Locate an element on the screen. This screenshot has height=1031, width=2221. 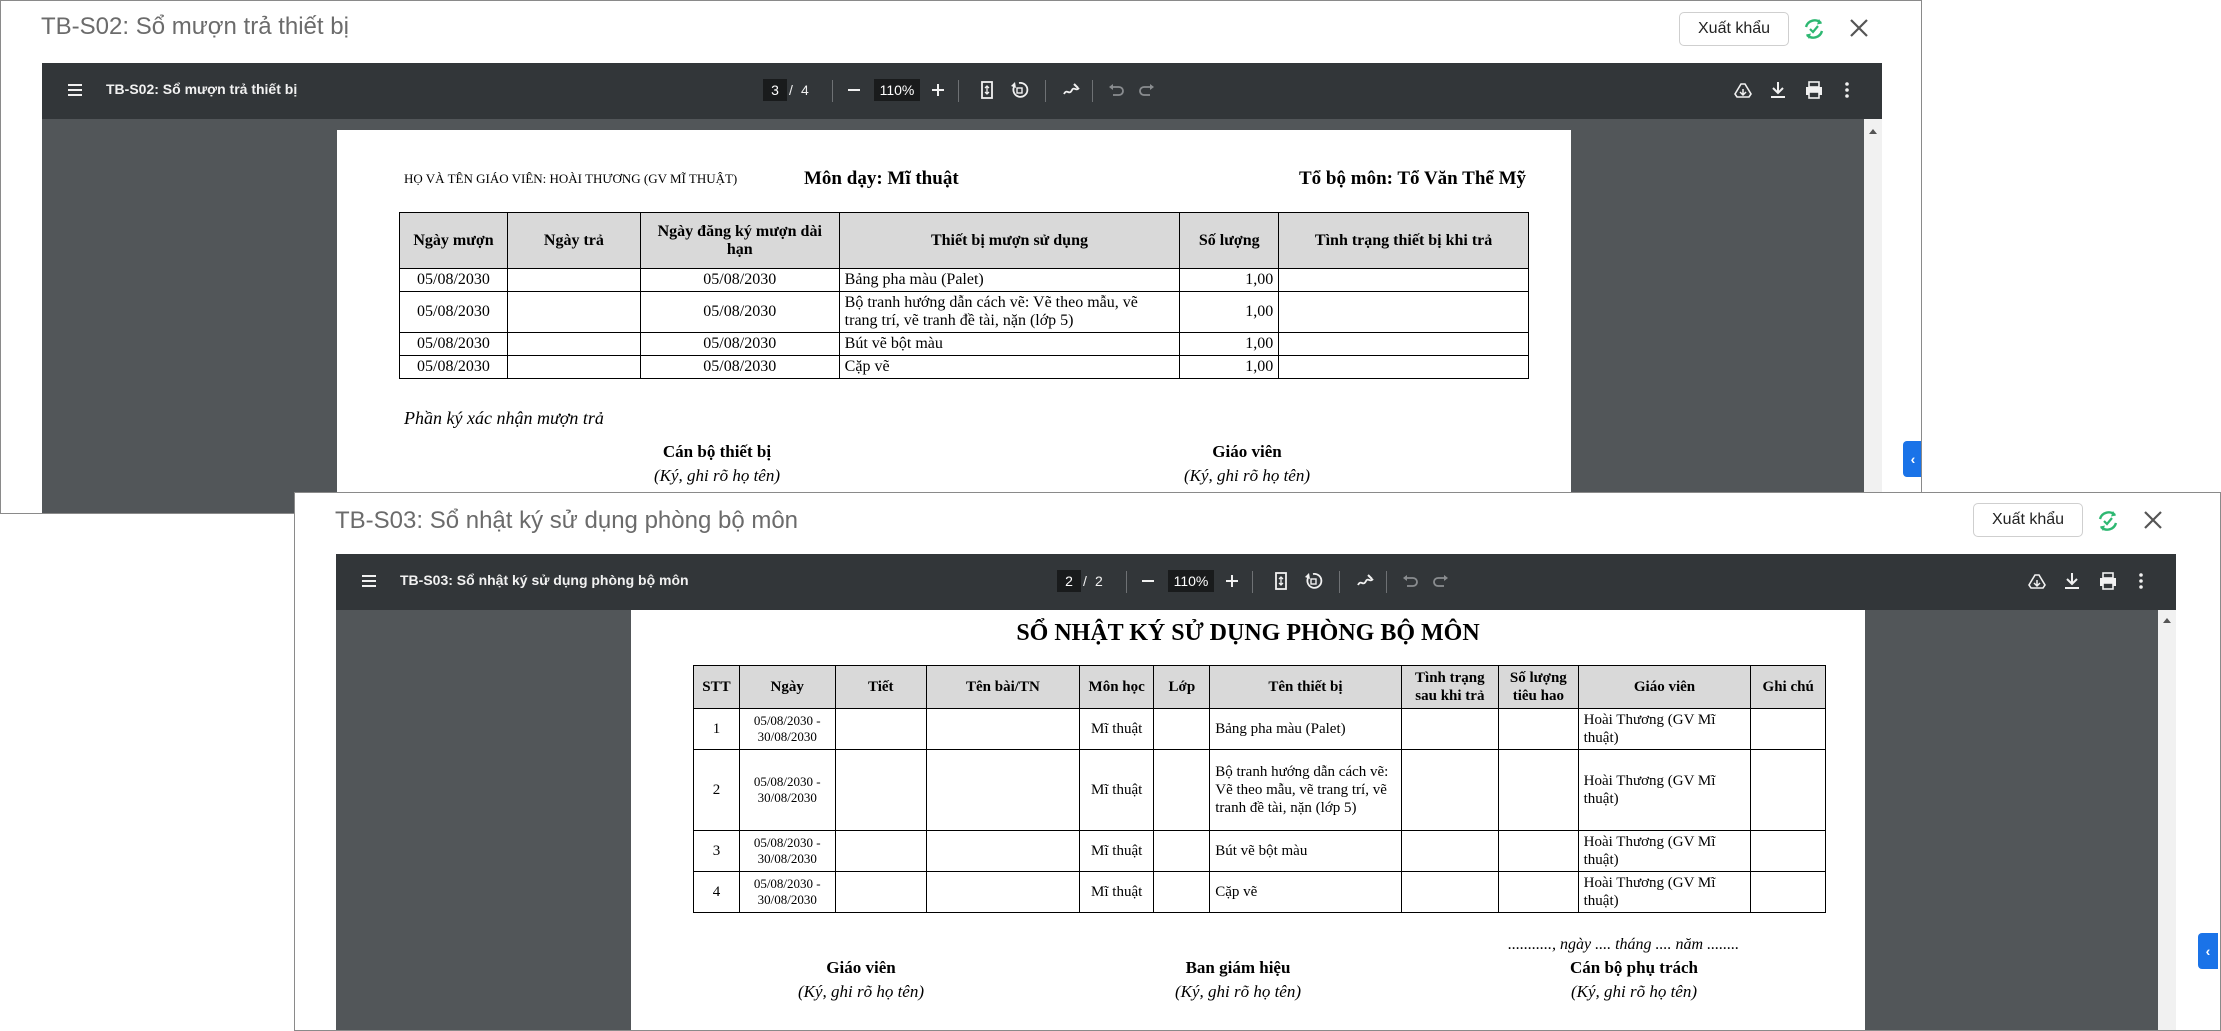
page-number-input: 3 is located at coordinates (775, 90).